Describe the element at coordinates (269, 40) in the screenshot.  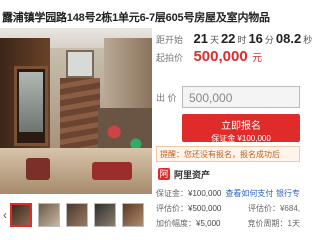
I see `minutes-unit: 分` at that location.